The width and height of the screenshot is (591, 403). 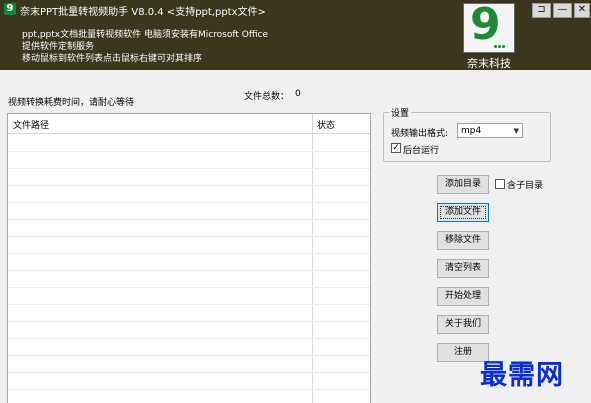 What do you see at coordinates (463, 240) in the screenshot?
I see `remove-file-button: 移除文件` at bounding box center [463, 240].